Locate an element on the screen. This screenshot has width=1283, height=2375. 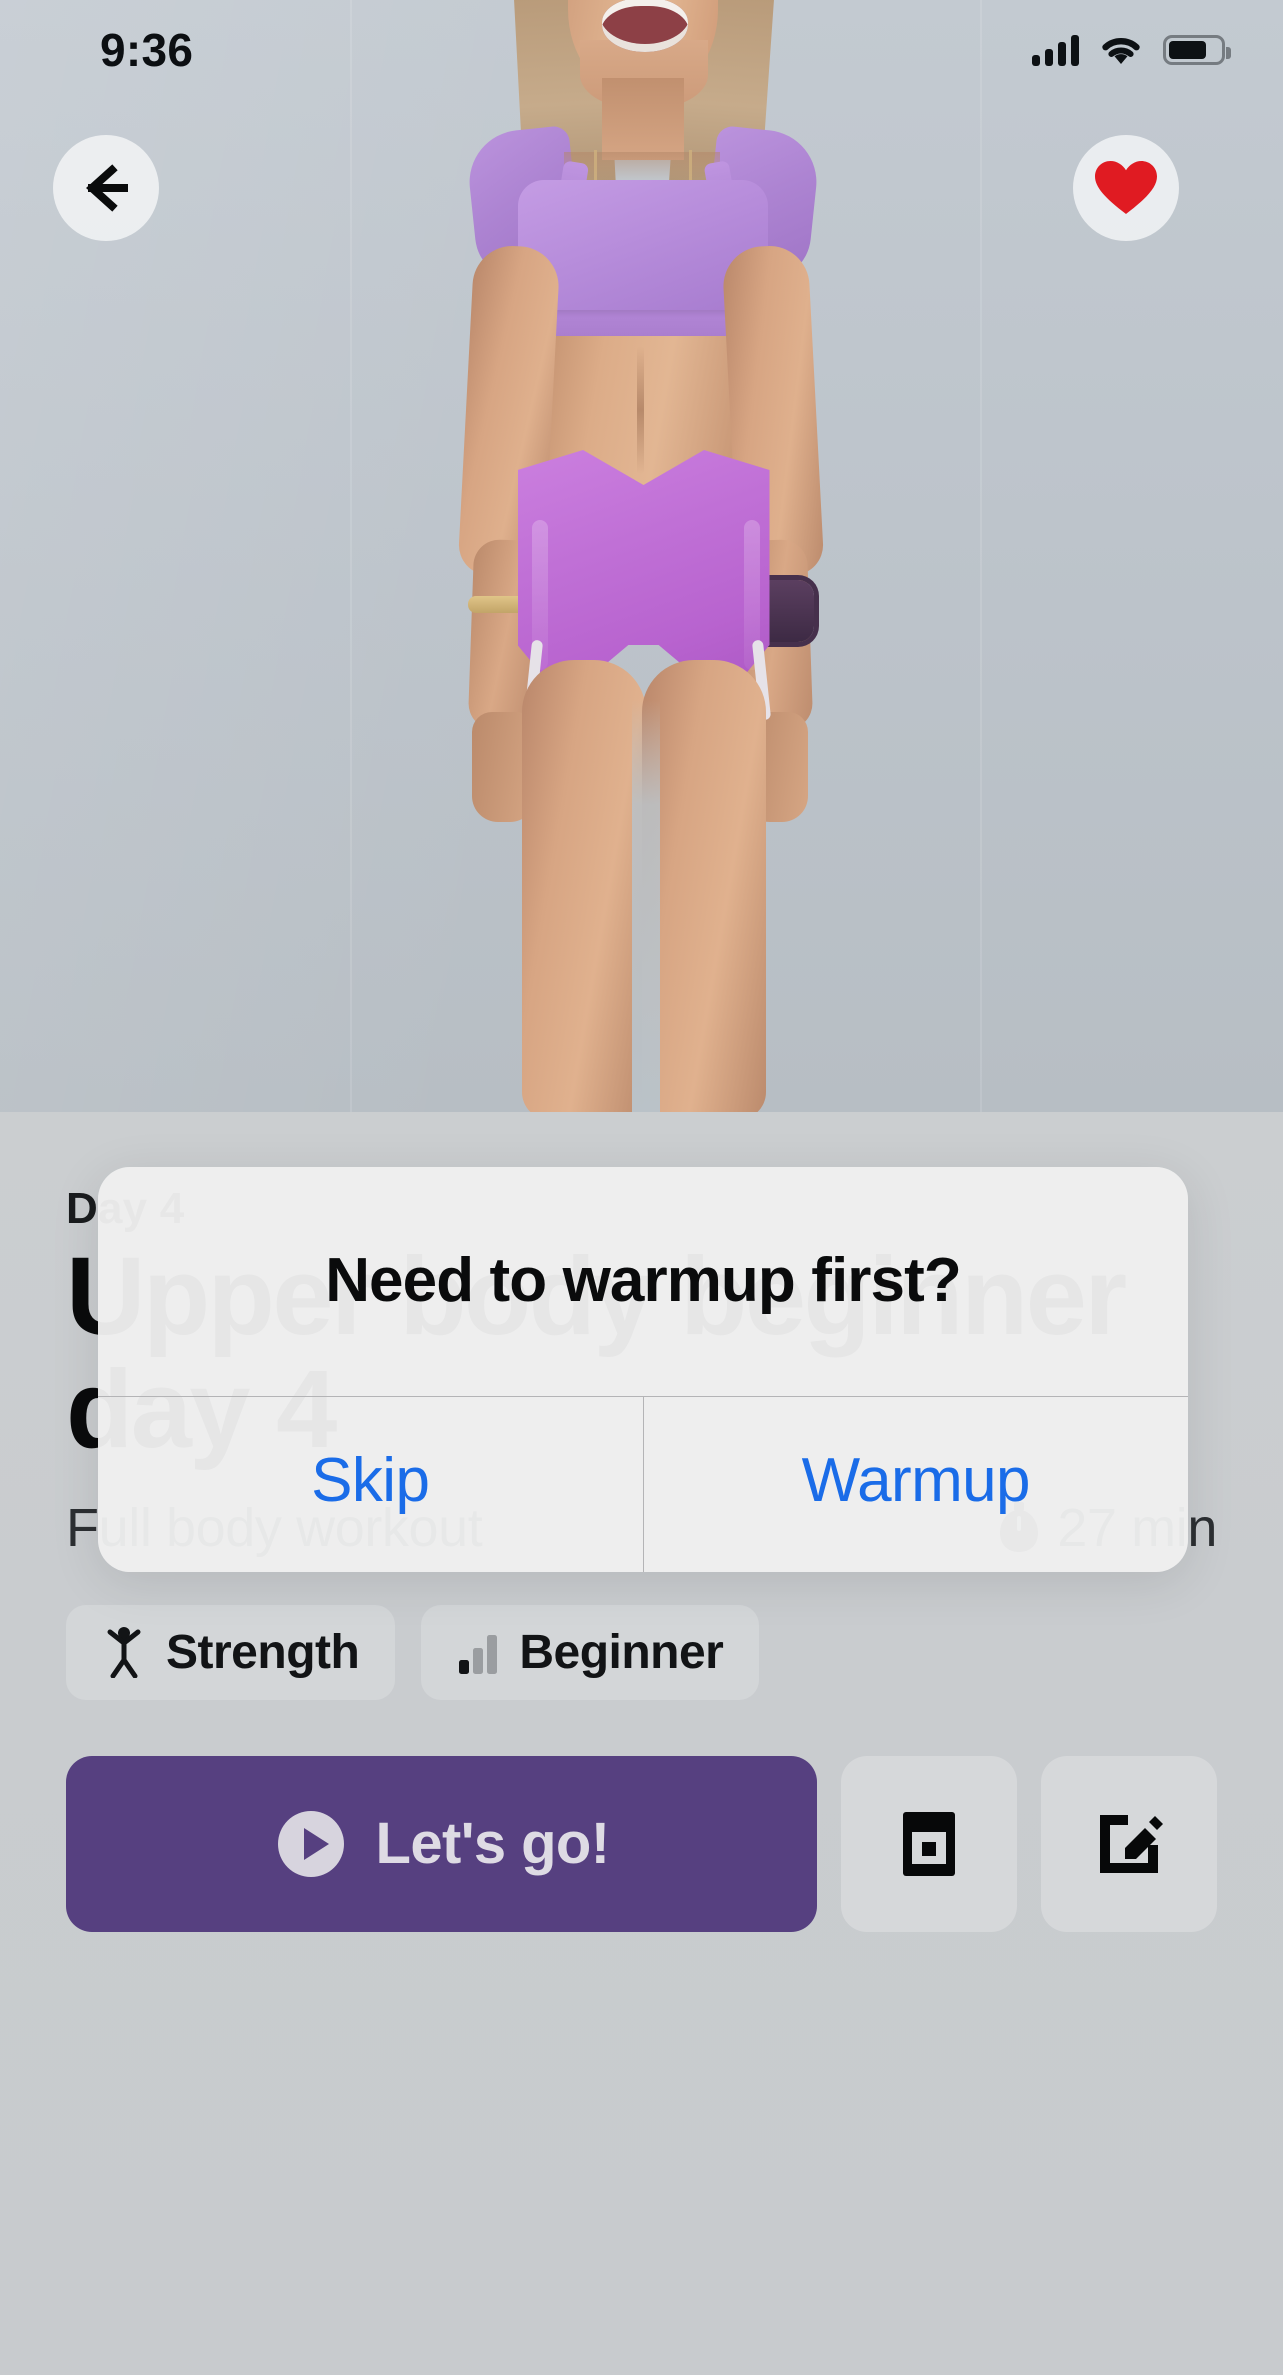
alert-skip-button: Skip is located at coordinates (370, 1484).